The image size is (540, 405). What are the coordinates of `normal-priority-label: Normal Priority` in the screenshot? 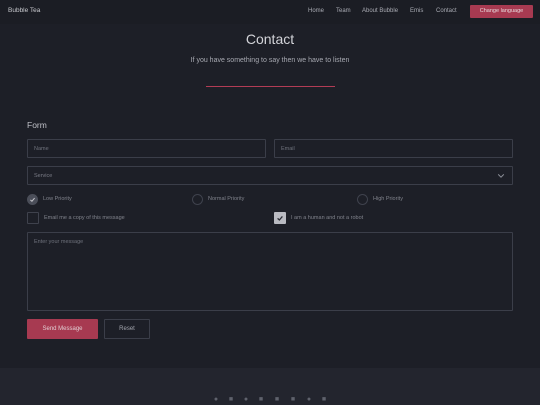 It's located at (226, 199).